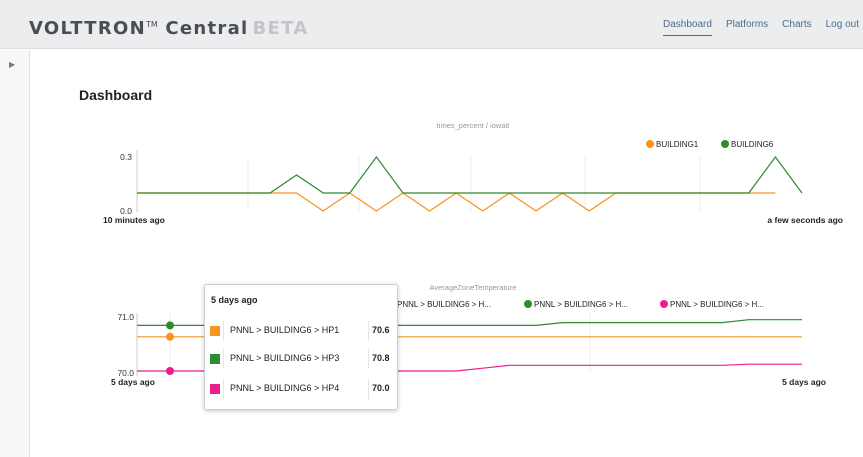 This screenshot has height=457, width=863. What do you see at coordinates (285, 330) in the screenshot?
I see `tooltip-series-name: PNNL > BUILDING6 > HP1` at bounding box center [285, 330].